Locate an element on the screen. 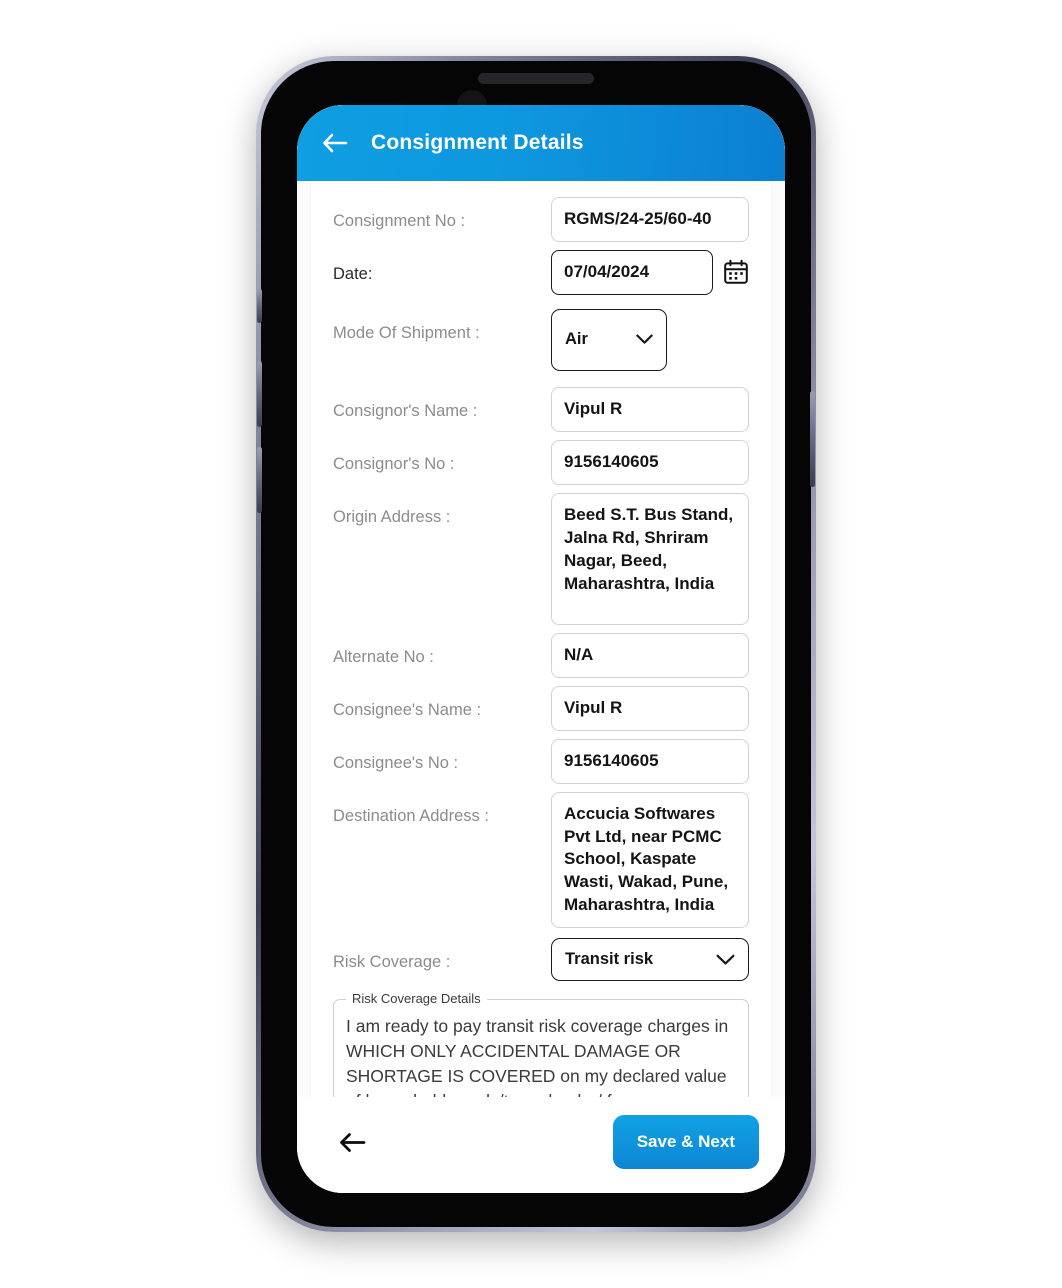  field-row-mode-of-shipment: Mode Of Shipment : Air is located at coordinates (541, 339).